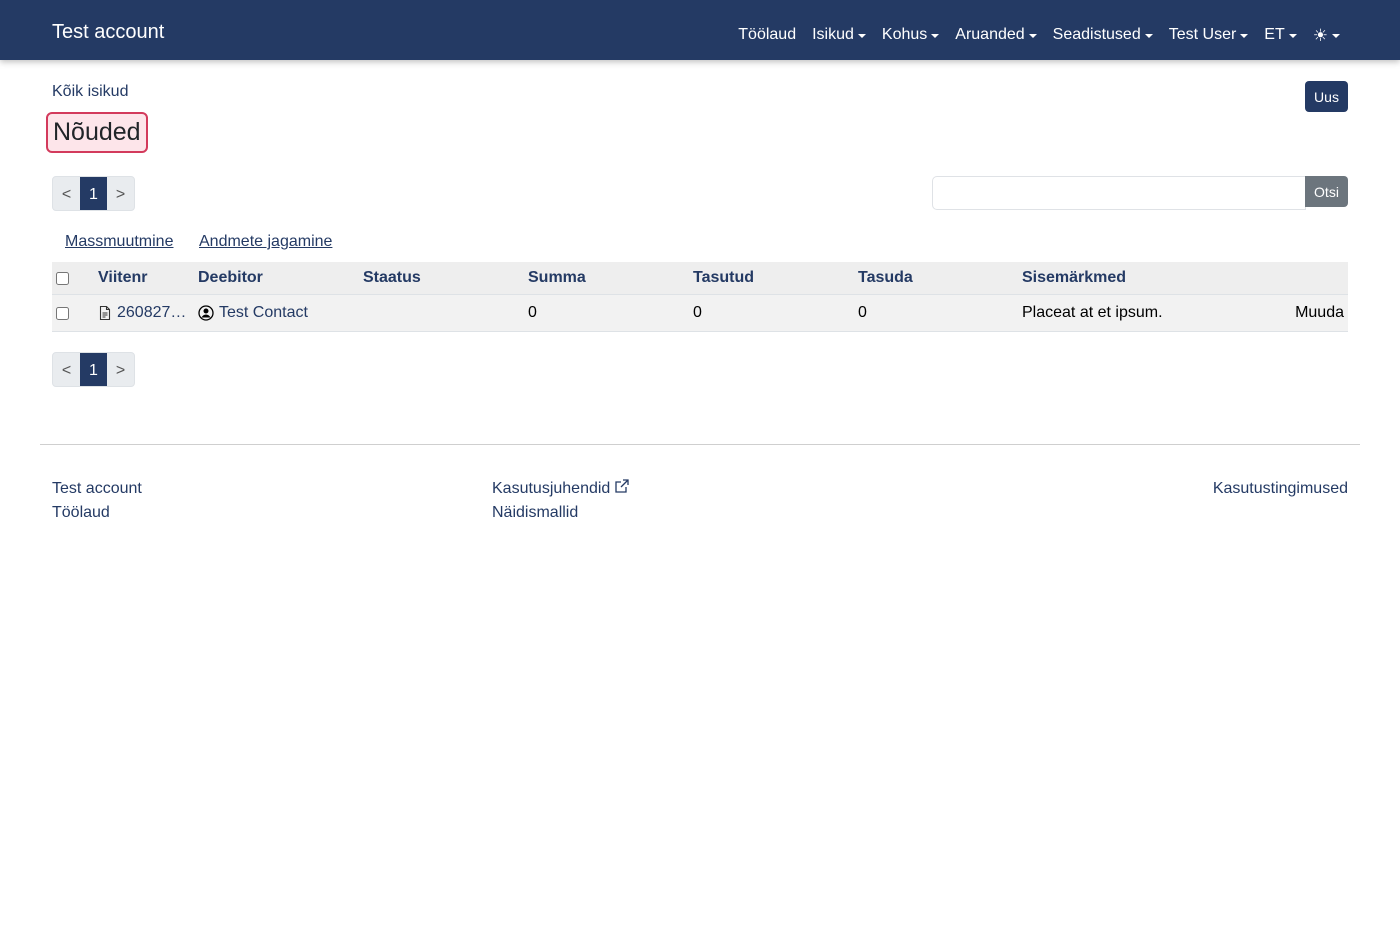 Image resolution: width=1400 pixels, height=940 pixels. I want to click on due-cell: 0, so click(862, 312).